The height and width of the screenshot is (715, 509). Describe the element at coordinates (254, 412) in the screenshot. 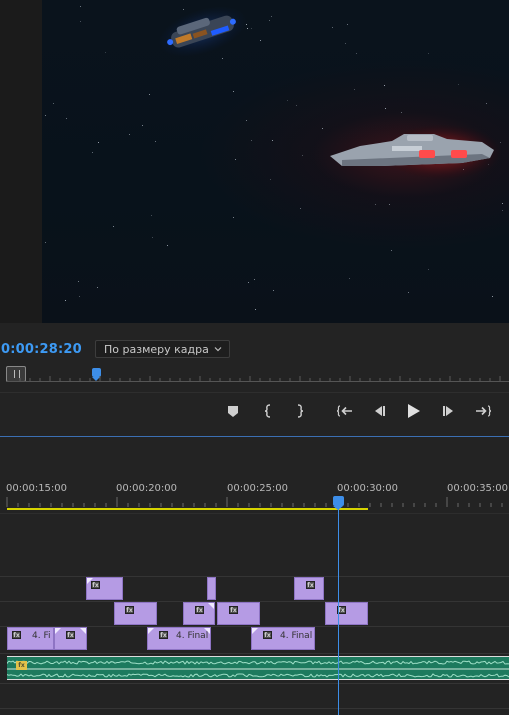

I see `transport-controls` at that location.